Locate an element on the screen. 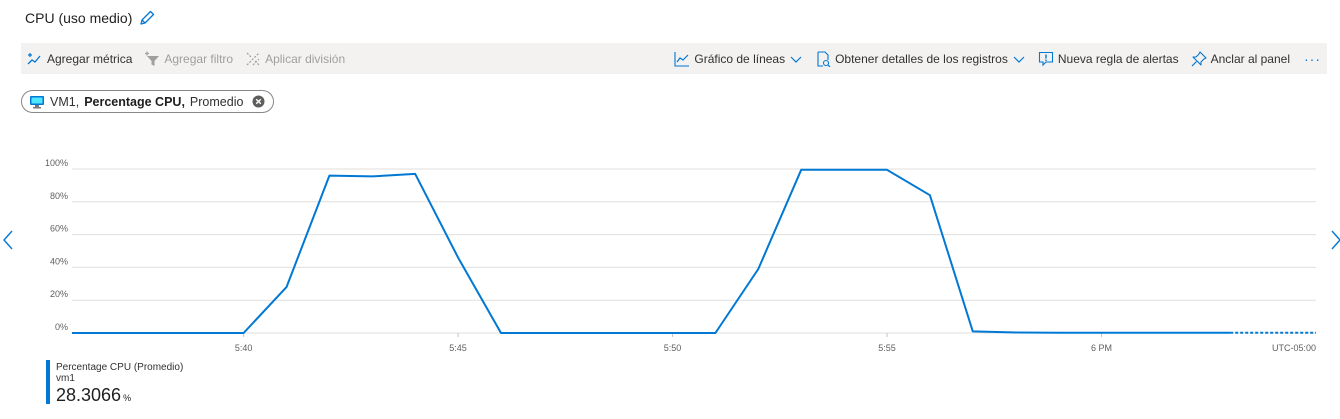 The width and height of the screenshot is (1340, 419). y-tick-label: 20% is located at coordinates (59, 294).